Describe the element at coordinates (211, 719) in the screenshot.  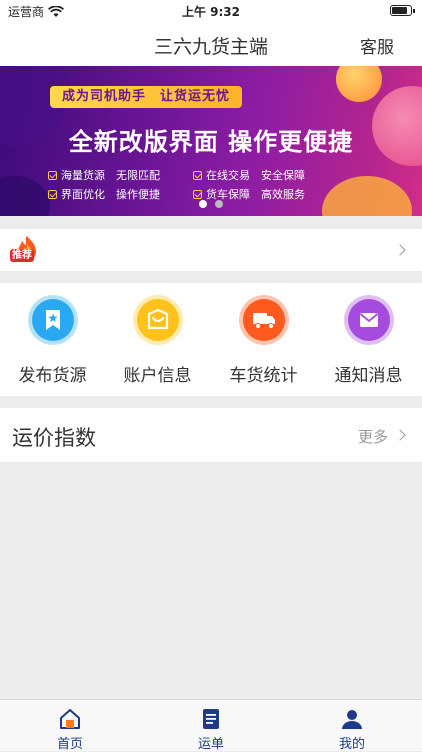
I see `document-icon` at that location.